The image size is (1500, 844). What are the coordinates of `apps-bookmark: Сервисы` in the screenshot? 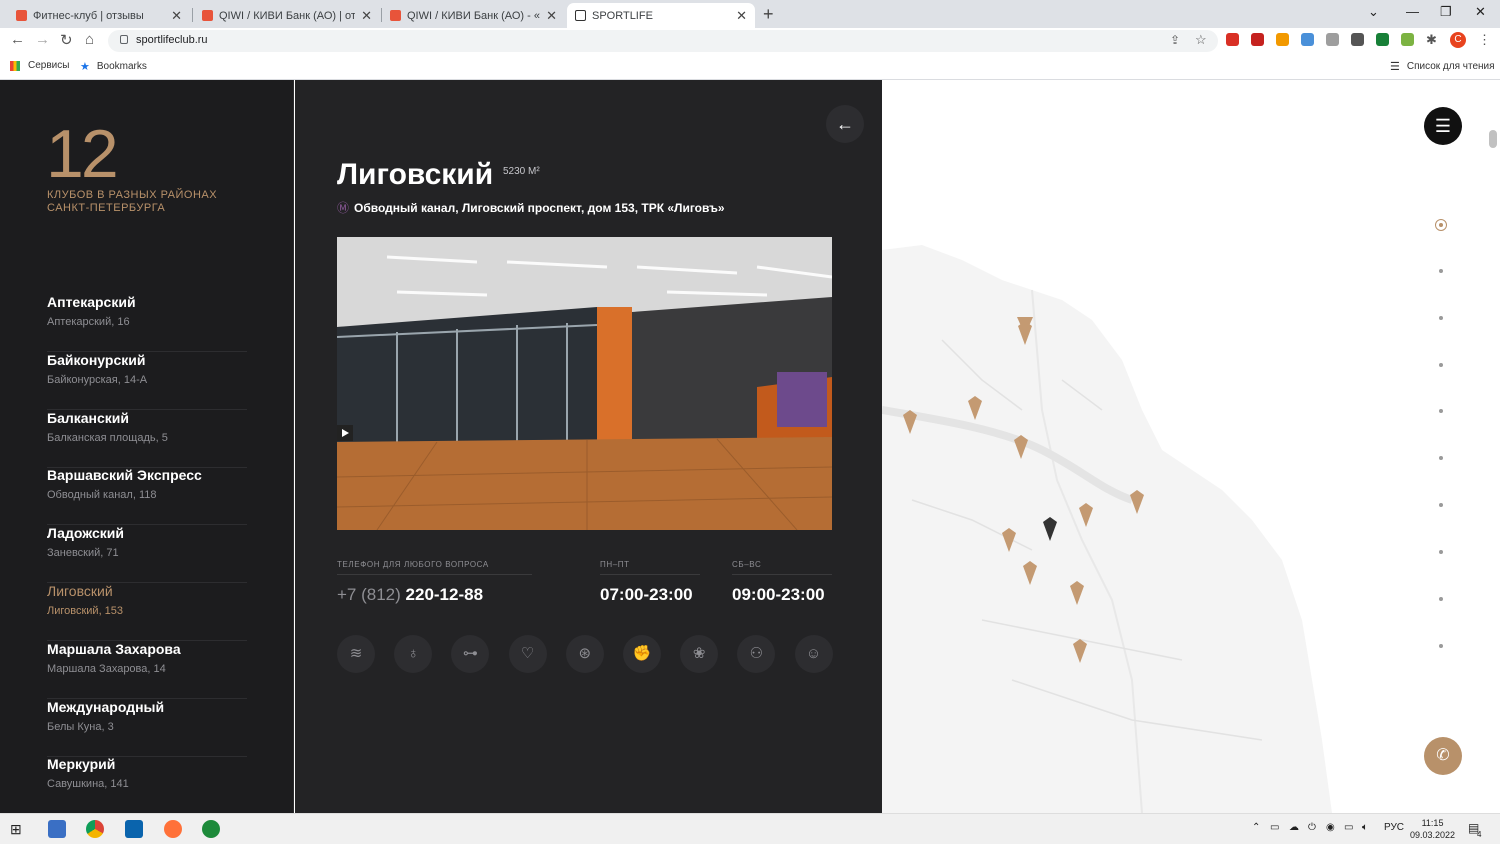 It's located at (39, 65).